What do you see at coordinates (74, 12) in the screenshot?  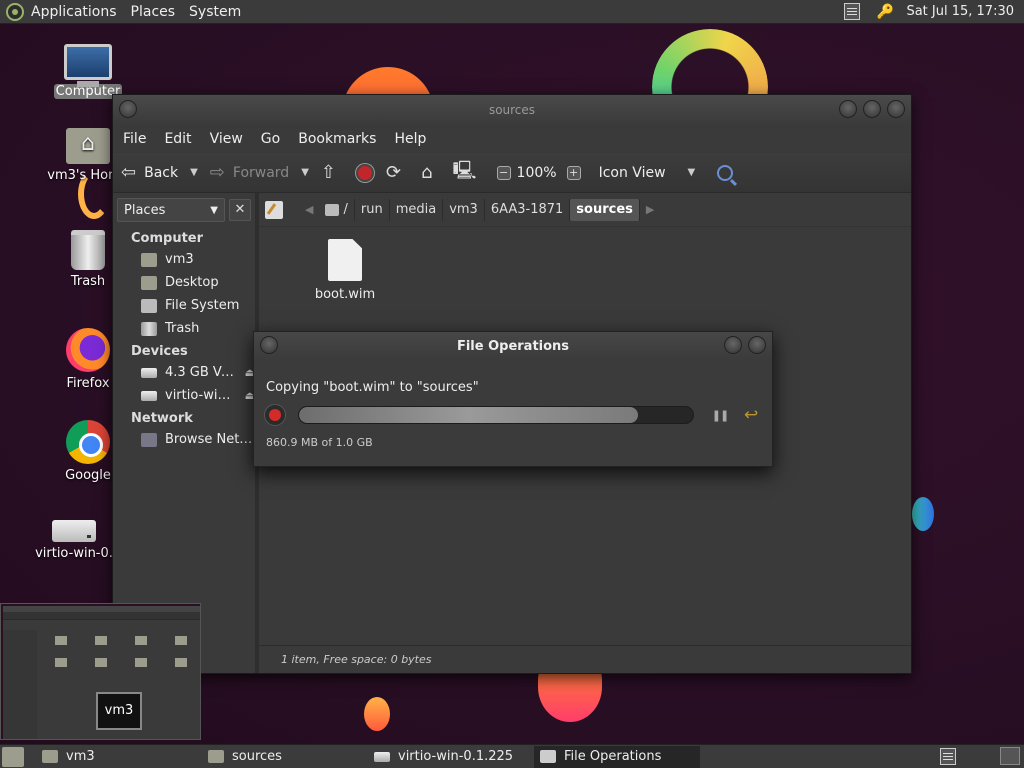 I see `applications-menu: Applications` at bounding box center [74, 12].